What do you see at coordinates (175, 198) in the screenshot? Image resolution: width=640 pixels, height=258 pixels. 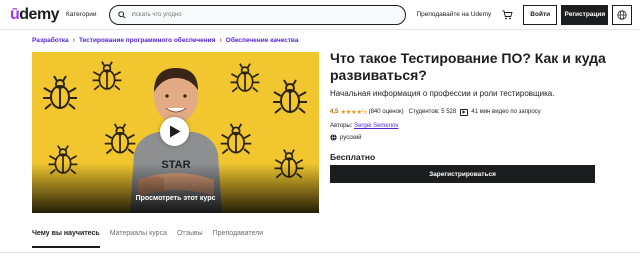 I see `preview-course-label: Просмотреть этот курс` at bounding box center [175, 198].